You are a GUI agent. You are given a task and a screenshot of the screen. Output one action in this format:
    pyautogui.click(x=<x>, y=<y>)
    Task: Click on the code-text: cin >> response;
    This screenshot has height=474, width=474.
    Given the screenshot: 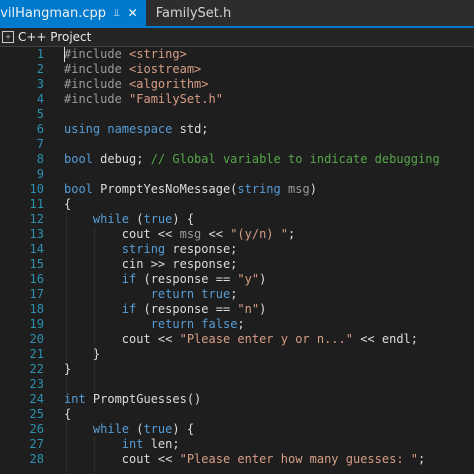 What is the action you would take?
    pyautogui.click(x=151, y=264)
    